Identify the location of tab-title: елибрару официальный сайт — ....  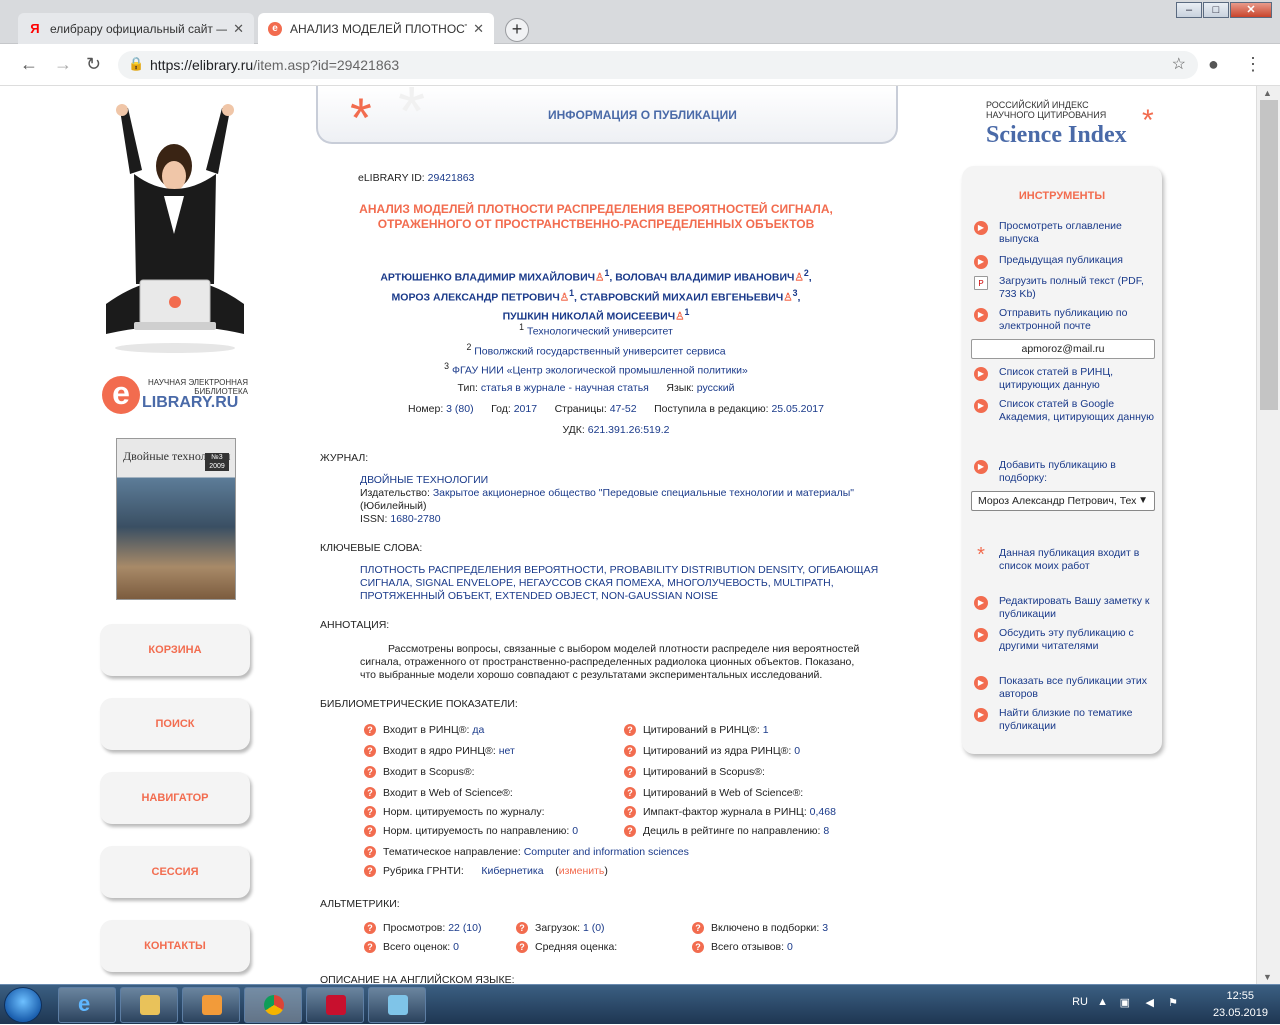
(138, 28).